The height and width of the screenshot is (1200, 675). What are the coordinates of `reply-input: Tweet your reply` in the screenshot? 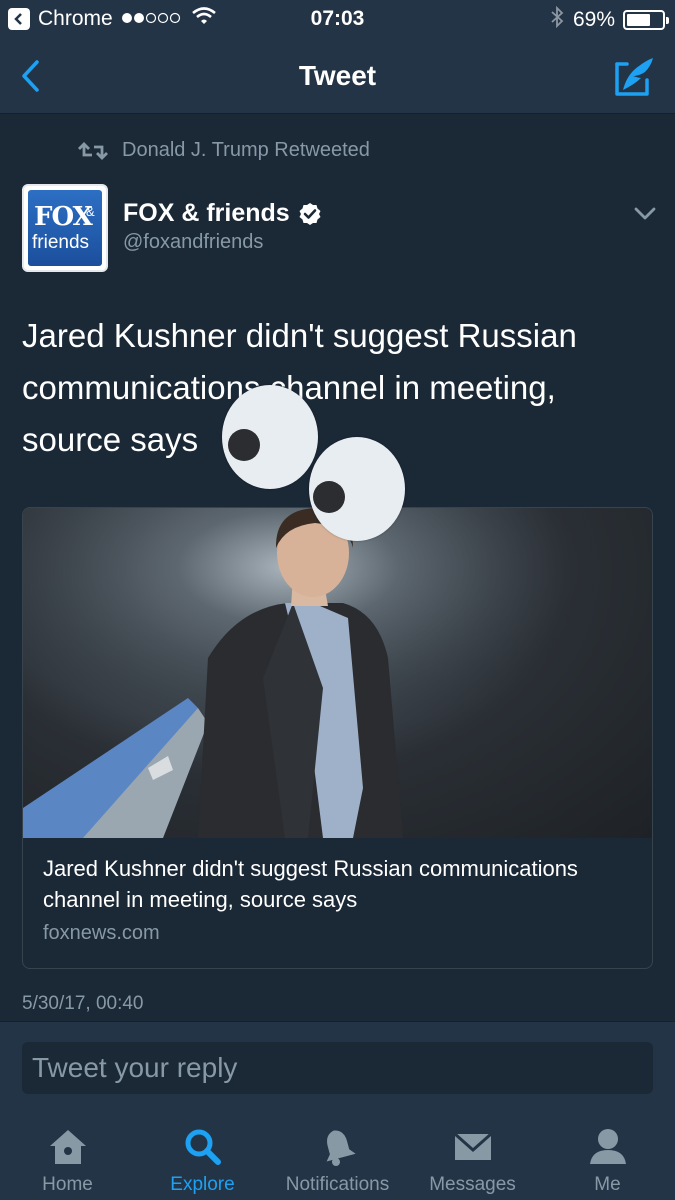 It's located at (337, 1068).